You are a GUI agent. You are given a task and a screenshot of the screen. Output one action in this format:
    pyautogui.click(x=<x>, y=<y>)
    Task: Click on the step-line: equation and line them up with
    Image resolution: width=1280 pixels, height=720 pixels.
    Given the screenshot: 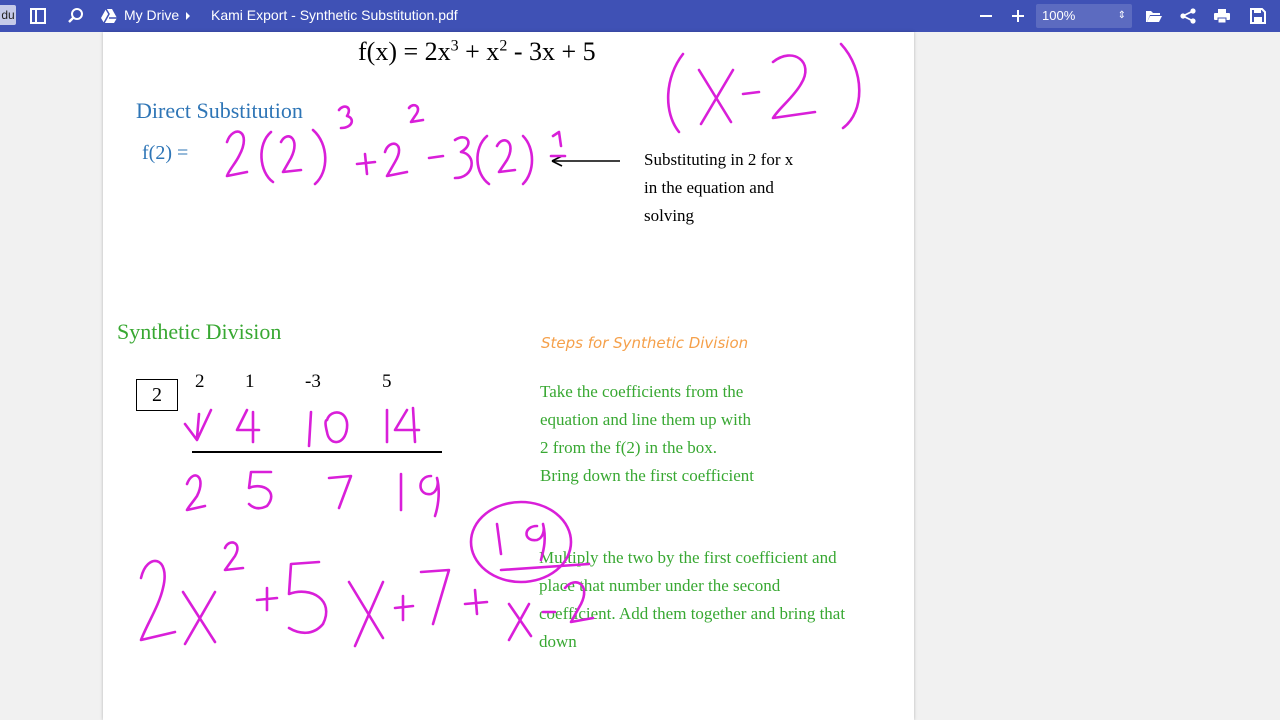 What is the action you would take?
    pyautogui.click(x=646, y=419)
    